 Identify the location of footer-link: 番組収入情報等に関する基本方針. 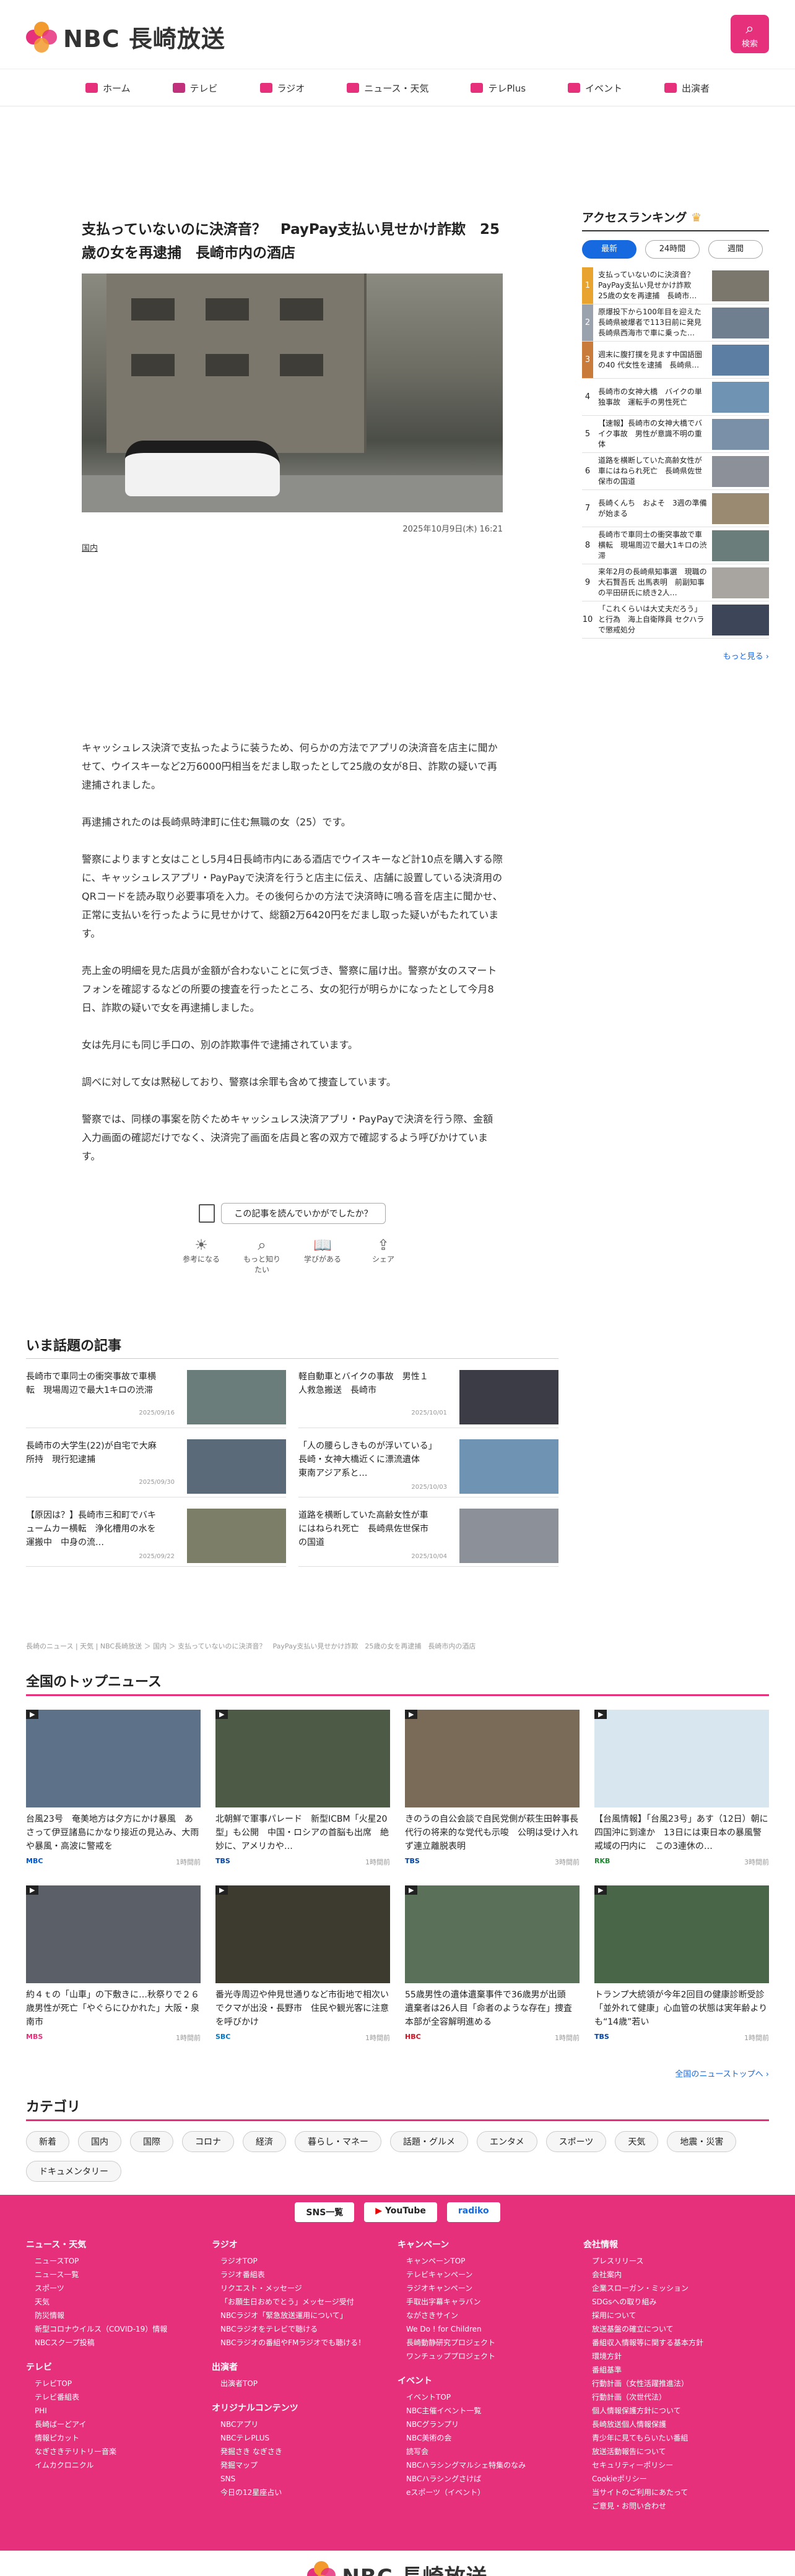
(676, 2343).